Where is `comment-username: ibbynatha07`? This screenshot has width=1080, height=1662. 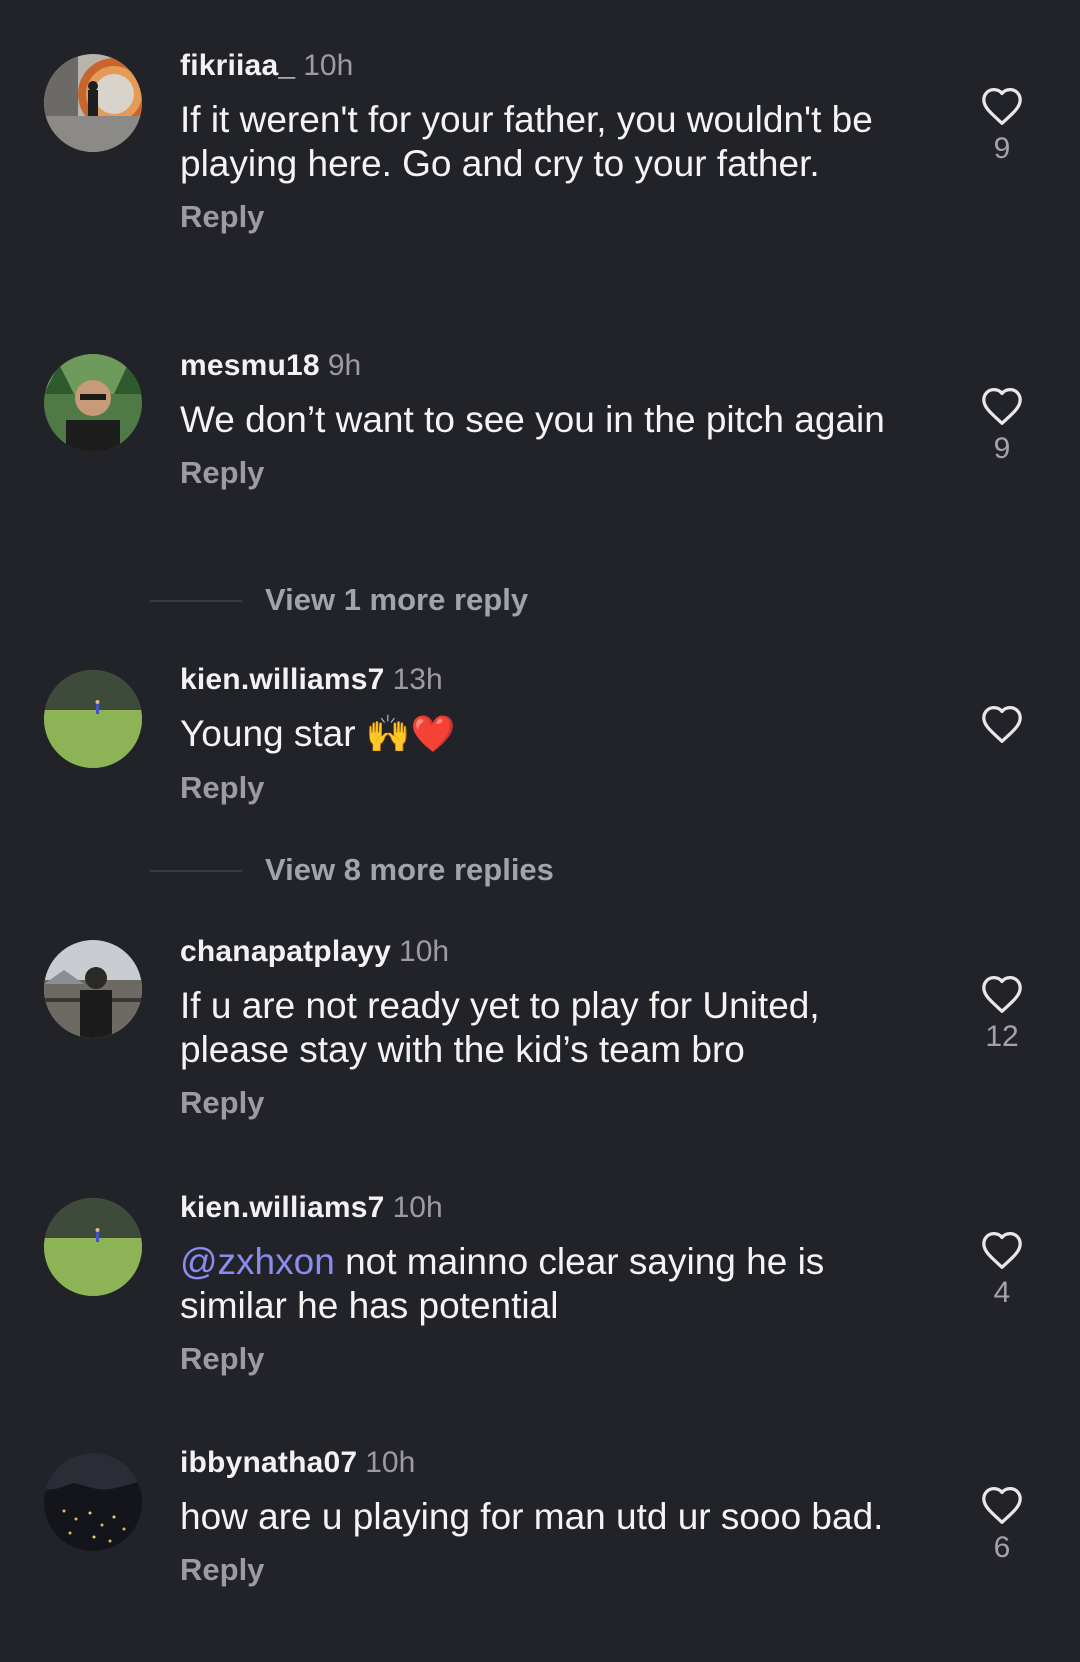
comment-username: ibbynatha07 is located at coordinates (268, 1462).